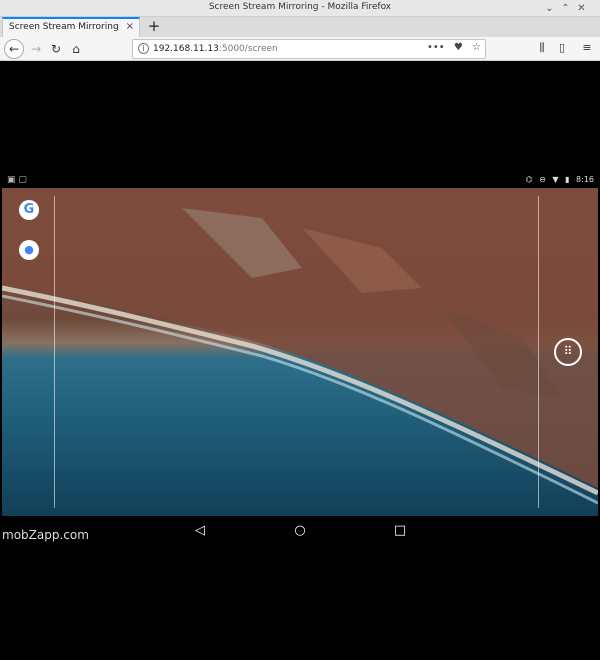 Image resolution: width=600 pixels, height=660 pixels. Describe the element at coordinates (309, 49) in the screenshot. I see `url-bar: i 192.168.11.13:5000/screen ••• ♥ ☆` at that location.